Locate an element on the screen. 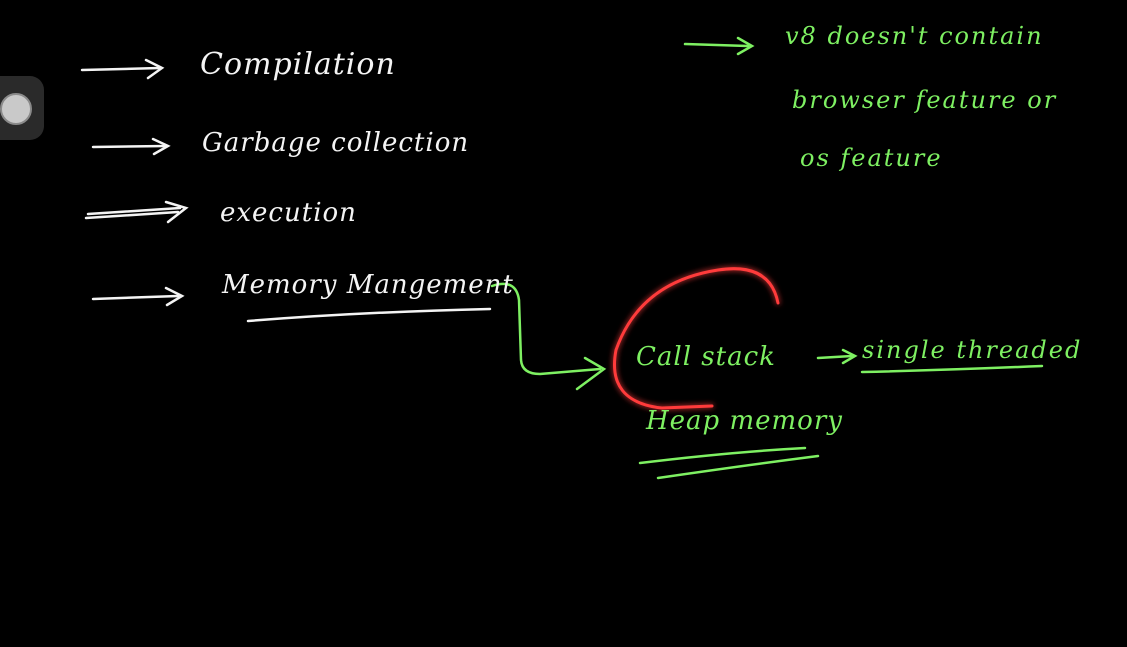 The width and height of the screenshot is (1127, 647). arrow-v8 is located at coordinates (719, 46).